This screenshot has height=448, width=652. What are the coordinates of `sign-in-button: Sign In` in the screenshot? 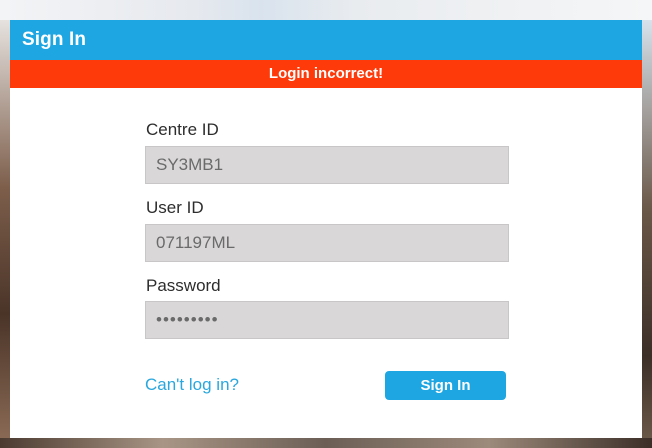 It's located at (445, 385).